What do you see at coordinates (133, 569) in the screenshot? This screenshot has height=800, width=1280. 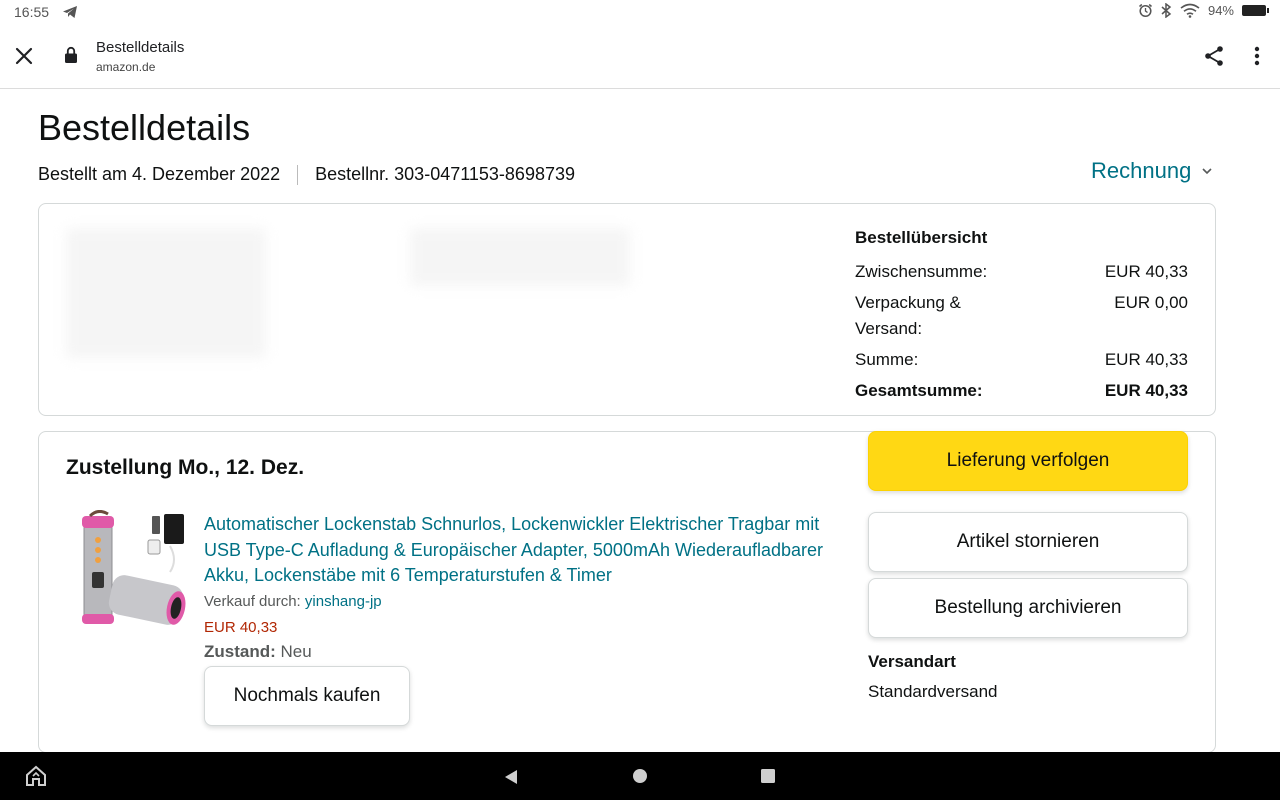 I see `product-image` at bounding box center [133, 569].